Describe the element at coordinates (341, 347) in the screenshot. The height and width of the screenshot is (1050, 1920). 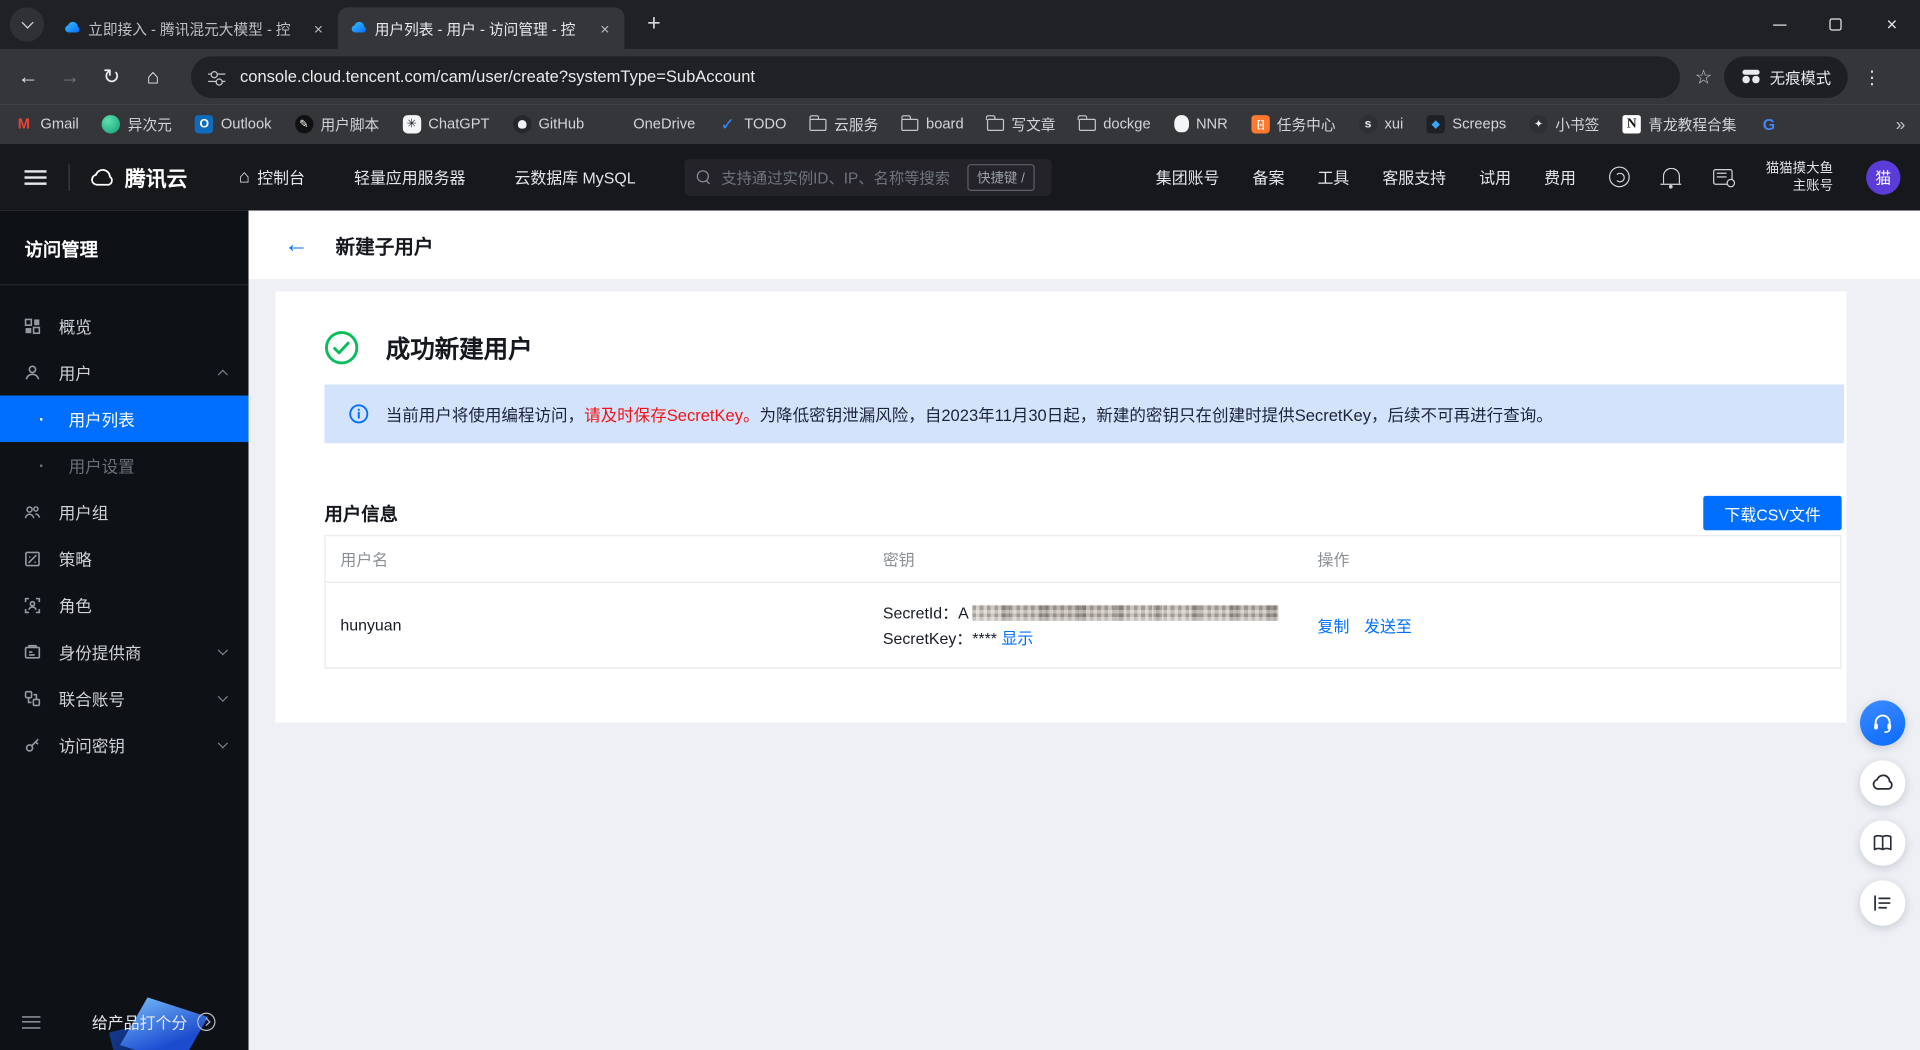
I see `success-check-icon` at that location.